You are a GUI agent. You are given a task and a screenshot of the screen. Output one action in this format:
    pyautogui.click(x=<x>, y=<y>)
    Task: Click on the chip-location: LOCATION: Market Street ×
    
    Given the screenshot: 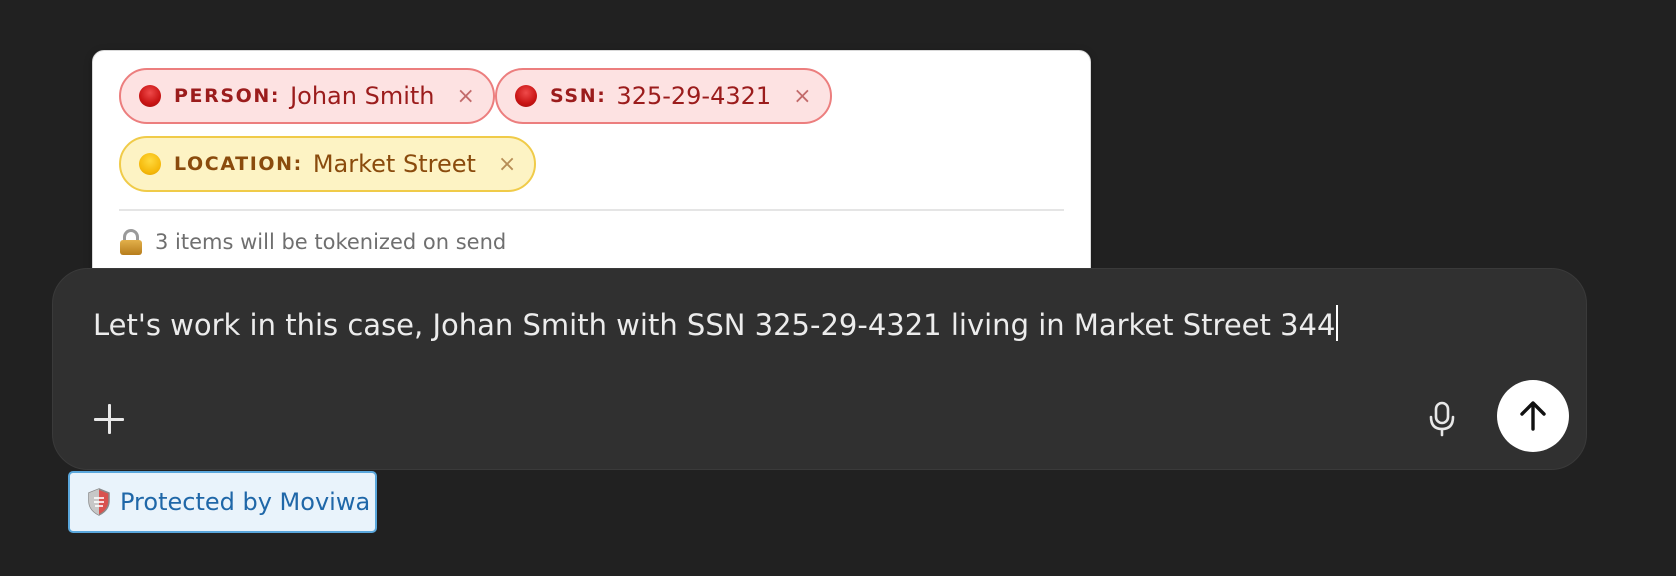 What is the action you would take?
    pyautogui.click(x=328, y=164)
    